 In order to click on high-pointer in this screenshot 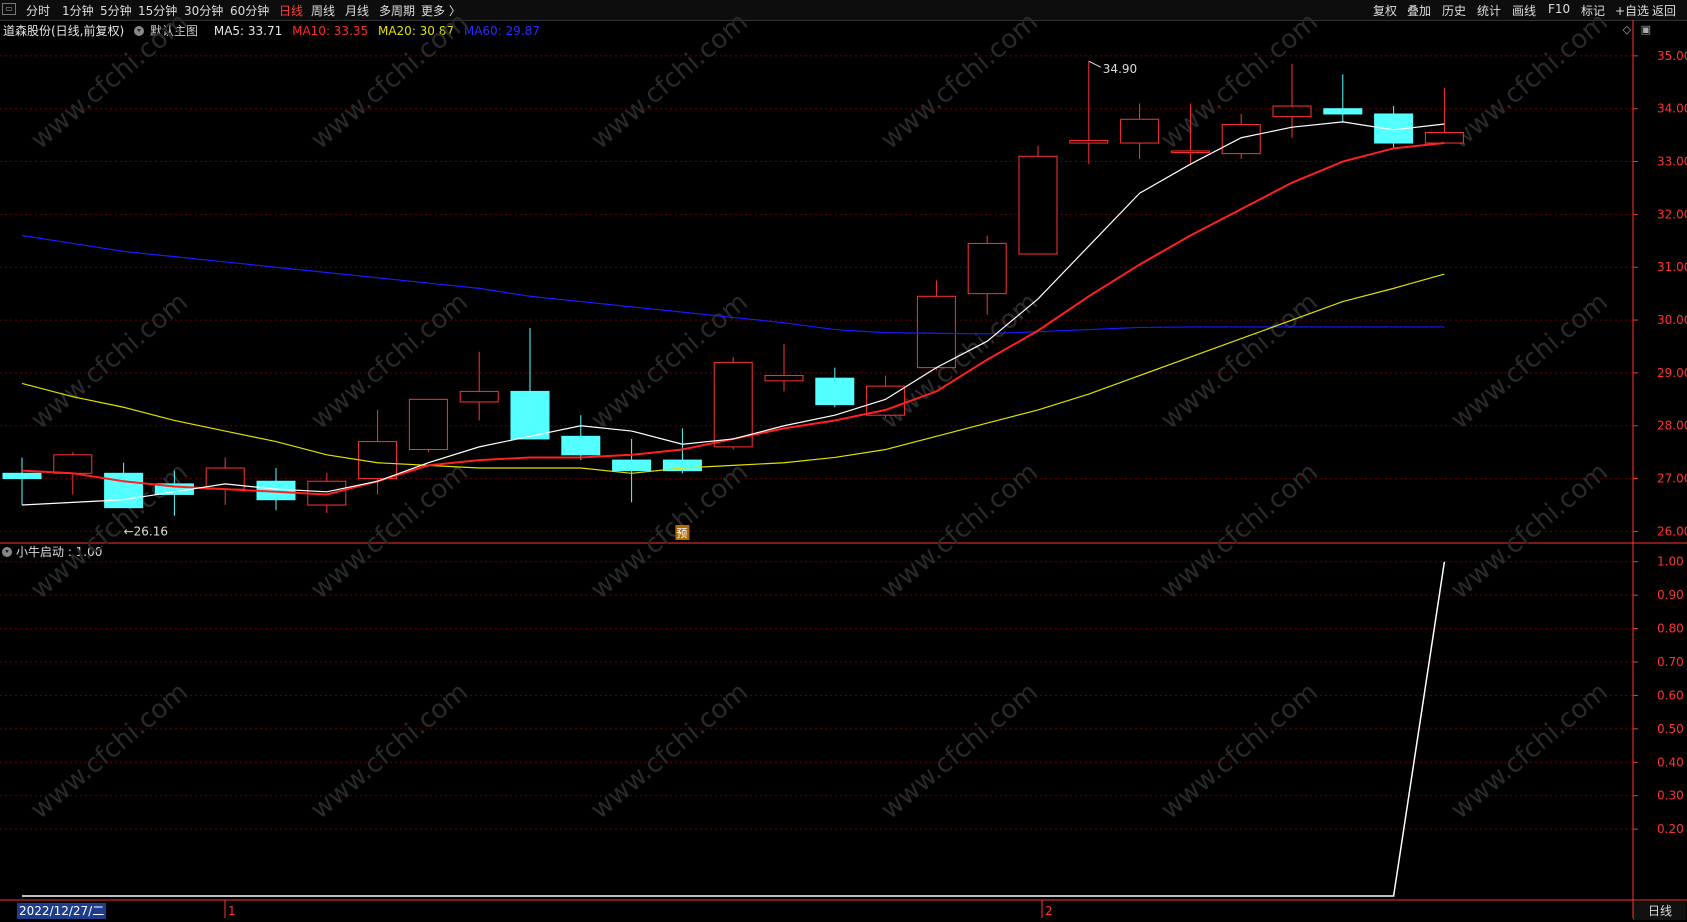, I will do `click(1095, 64)`.